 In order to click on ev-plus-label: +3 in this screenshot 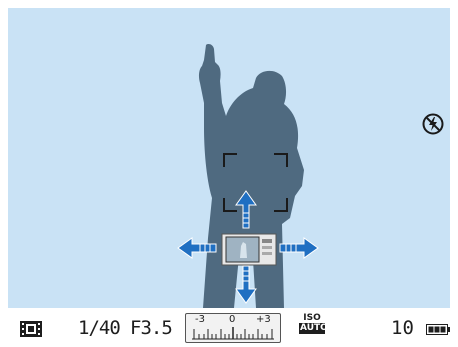, I will do `click(263, 319)`.